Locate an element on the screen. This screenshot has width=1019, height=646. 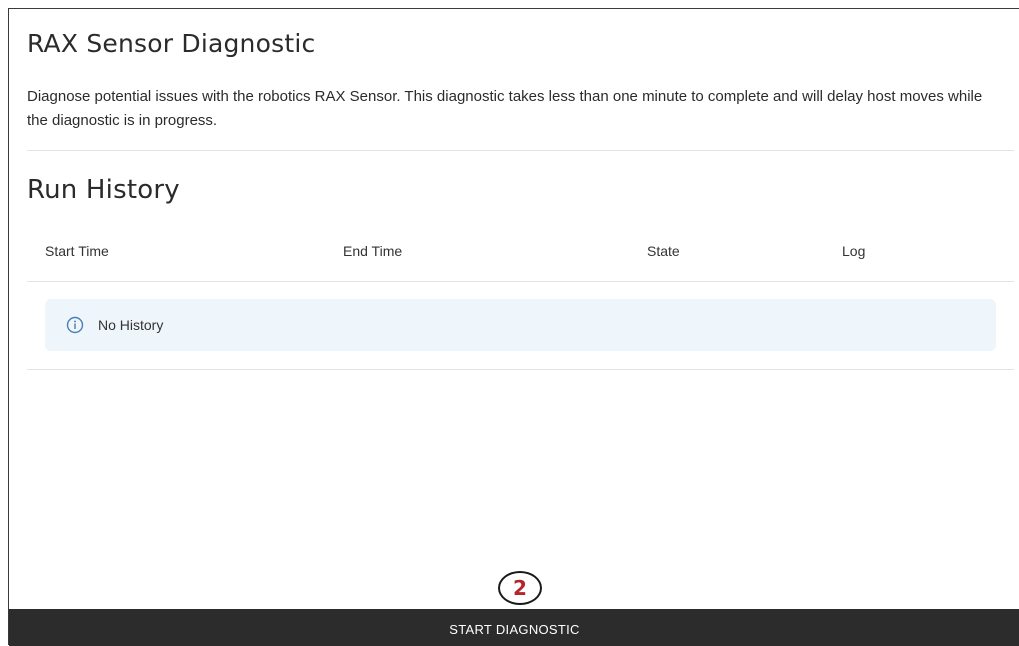
column-header-state: State is located at coordinates (663, 251).